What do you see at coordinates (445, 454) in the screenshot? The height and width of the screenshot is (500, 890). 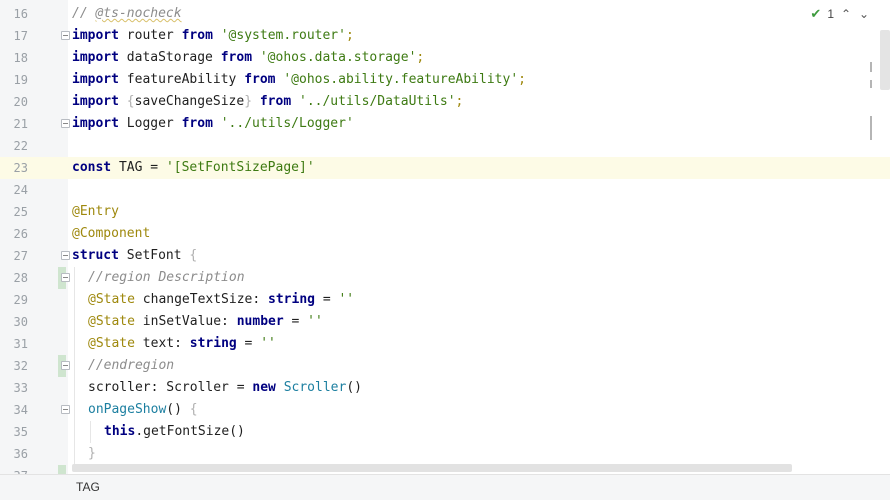 I see `code-line: 36 }` at bounding box center [445, 454].